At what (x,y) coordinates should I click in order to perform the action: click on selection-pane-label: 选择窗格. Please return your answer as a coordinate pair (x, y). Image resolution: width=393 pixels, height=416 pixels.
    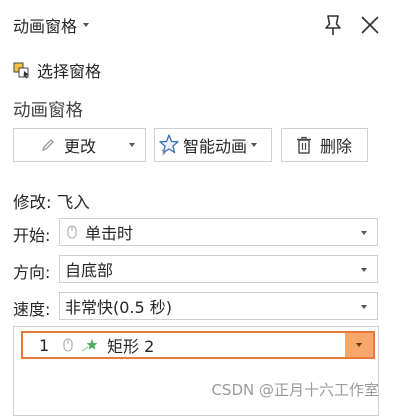
    Looking at the image, I should click on (69, 71).